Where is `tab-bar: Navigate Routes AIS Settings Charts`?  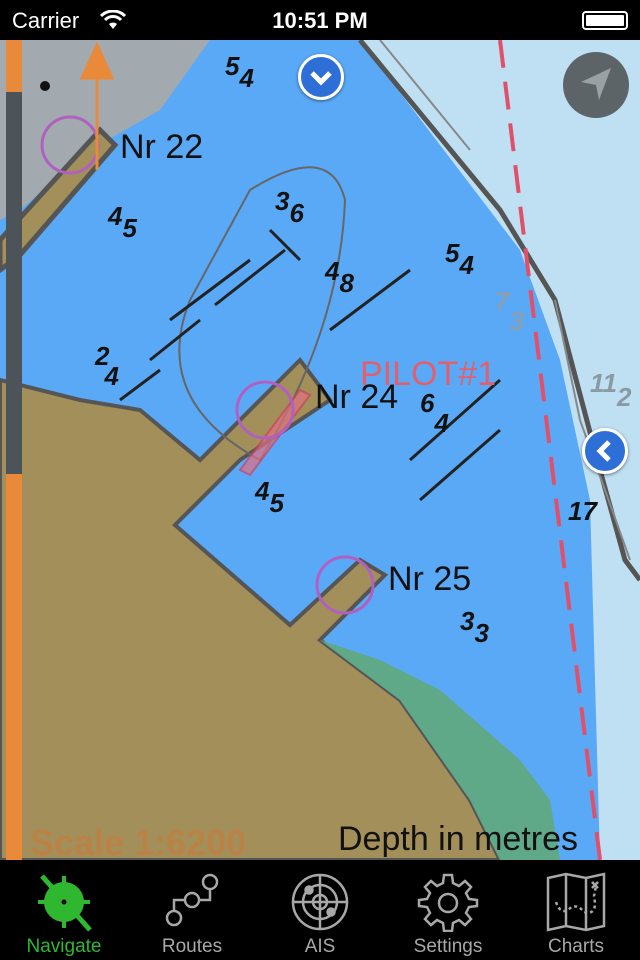 tab-bar: Navigate Routes AIS Settings Charts is located at coordinates (320, 910).